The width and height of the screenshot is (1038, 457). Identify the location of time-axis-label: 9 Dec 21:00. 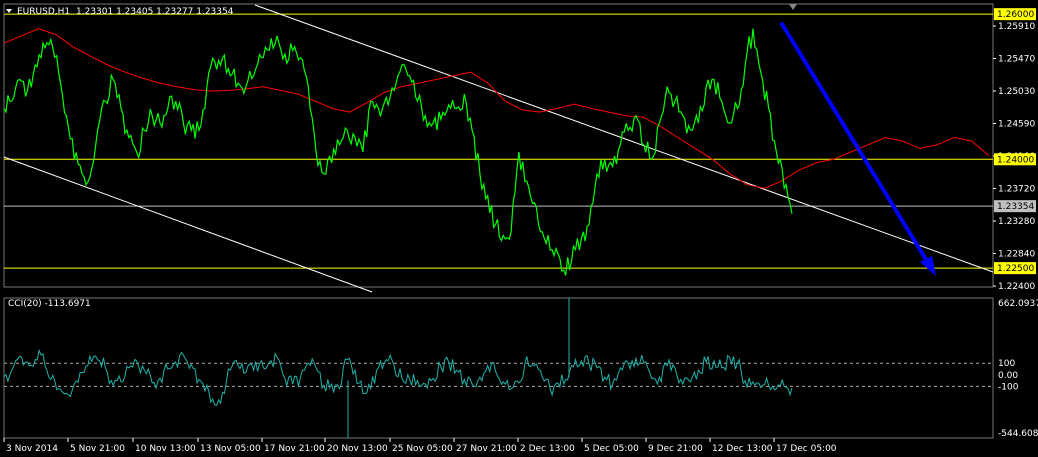
(675, 449).